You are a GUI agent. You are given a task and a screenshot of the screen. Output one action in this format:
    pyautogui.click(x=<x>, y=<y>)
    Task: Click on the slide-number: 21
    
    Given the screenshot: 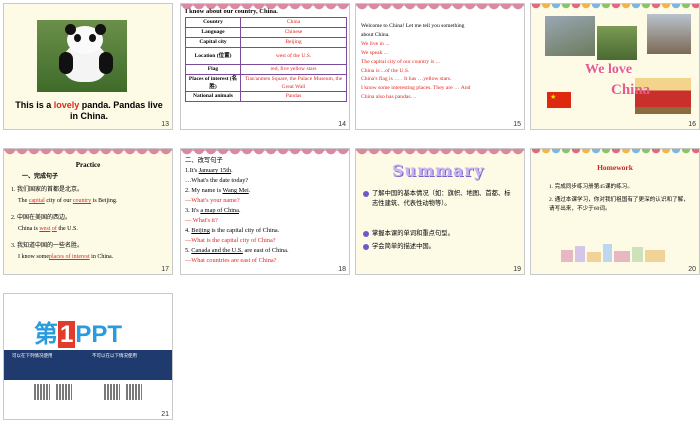 What is the action you would take?
    pyautogui.click(x=165, y=414)
    